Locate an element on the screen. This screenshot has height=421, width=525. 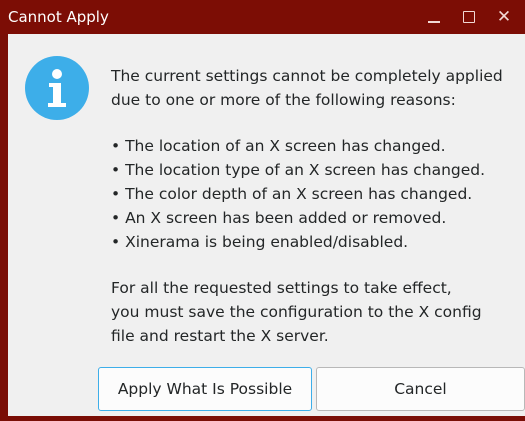
info-icon-serif-bottom is located at coordinates (57, 105).